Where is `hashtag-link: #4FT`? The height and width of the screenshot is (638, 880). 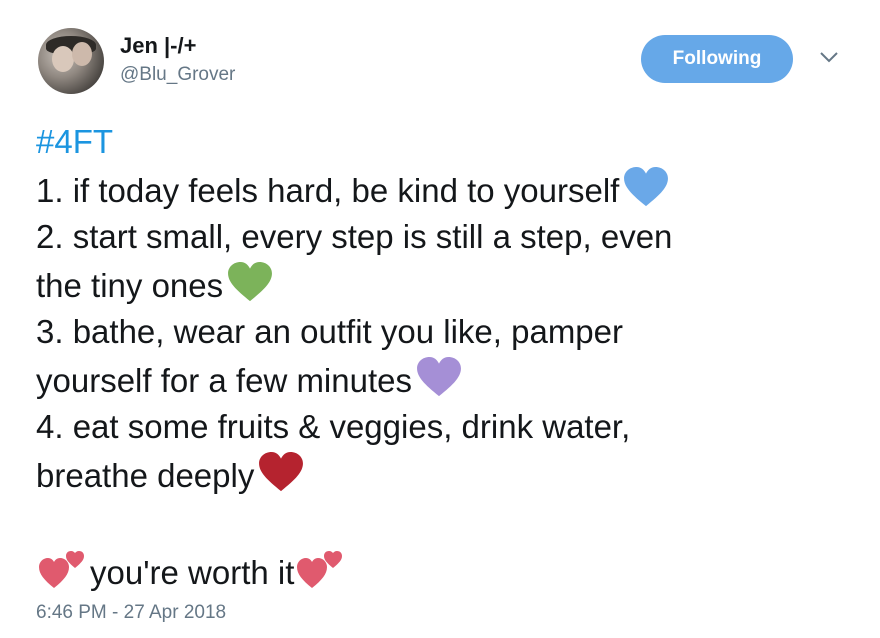 hashtag-link: #4FT is located at coordinates (74, 141).